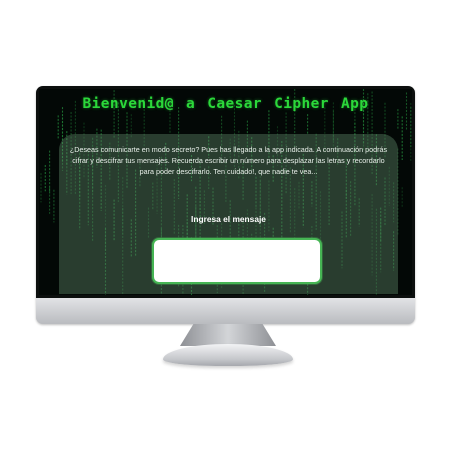 The image size is (460, 460). What do you see at coordinates (237, 261) in the screenshot?
I see `message-input` at bounding box center [237, 261].